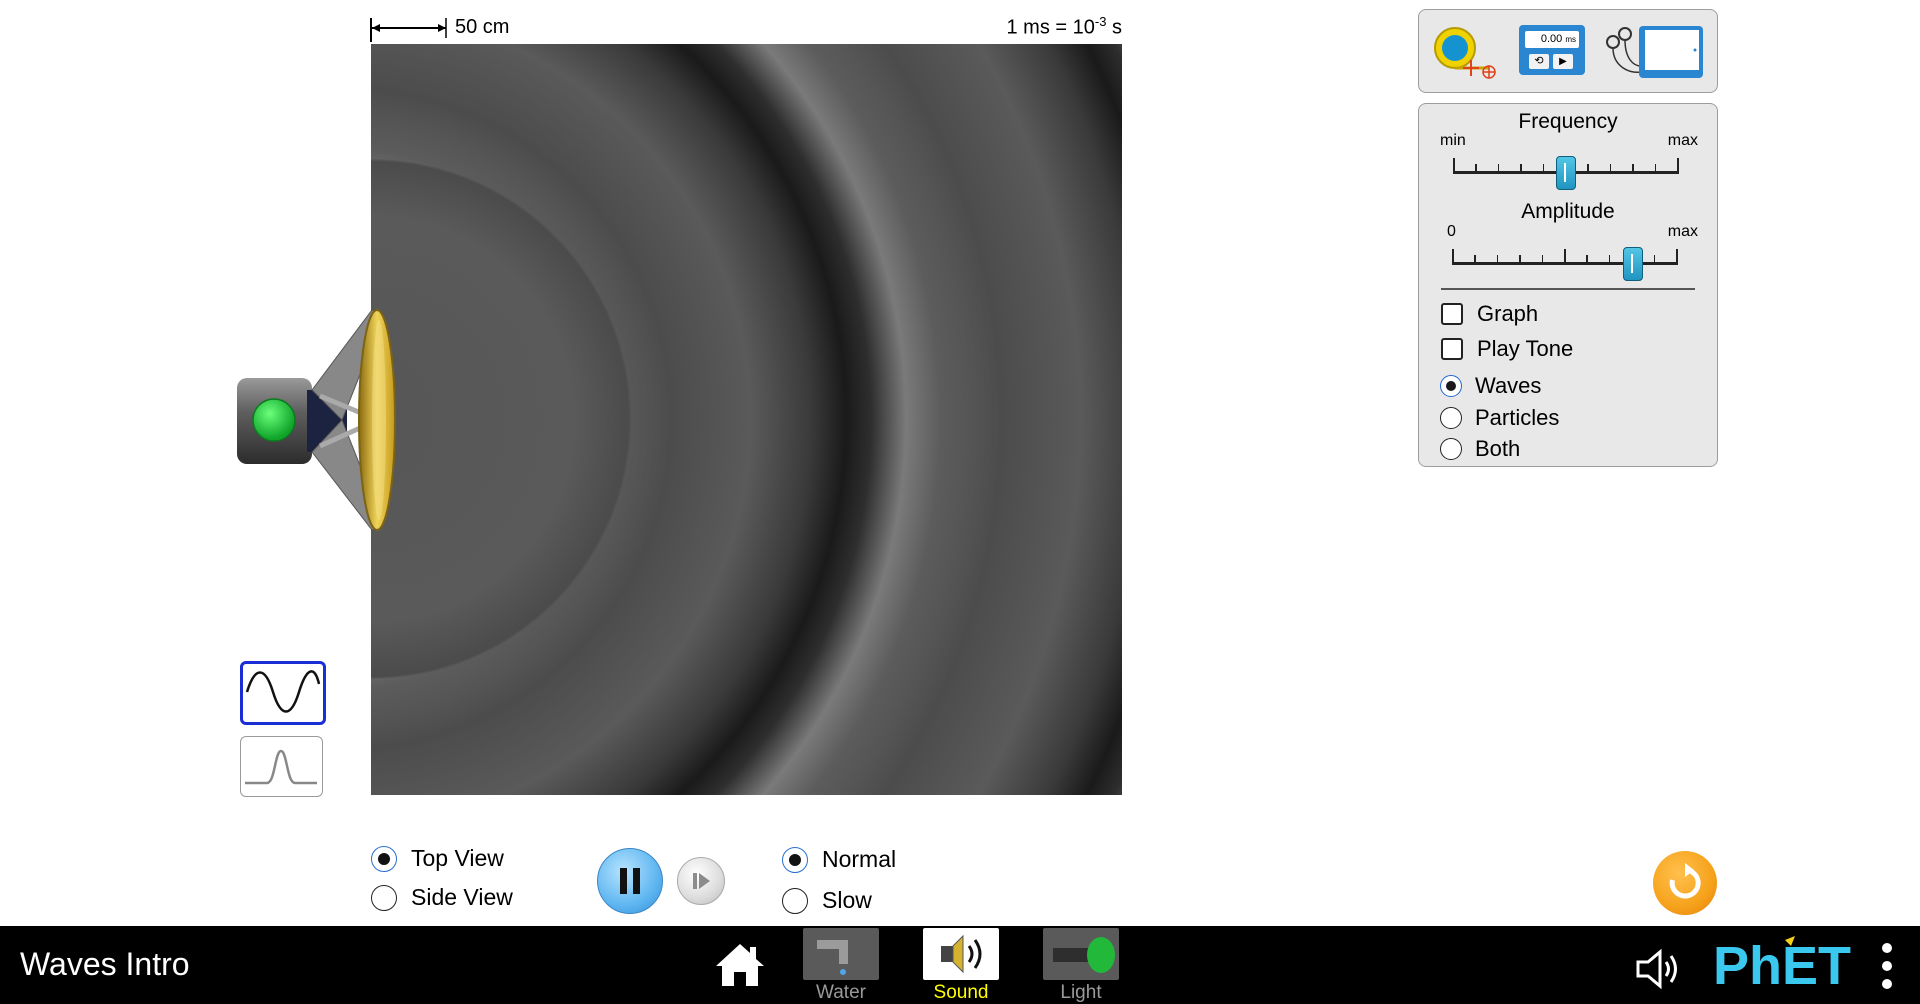 The image size is (1920, 1004). I want to click on svg-text: PhET, so click(1782, 966).